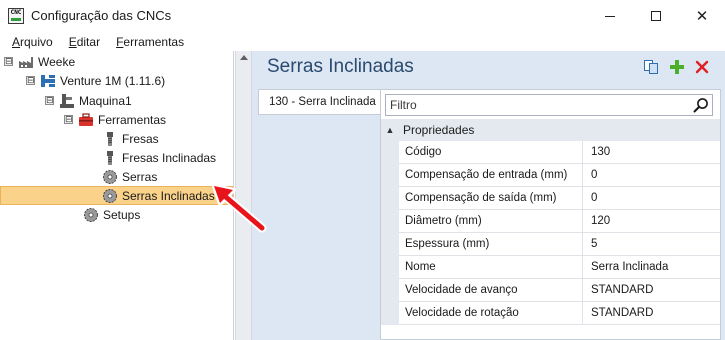  Describe the element at coordinates (494, 290) in the screenshot. I see `property-name: Velocidade de avanço` at that location.